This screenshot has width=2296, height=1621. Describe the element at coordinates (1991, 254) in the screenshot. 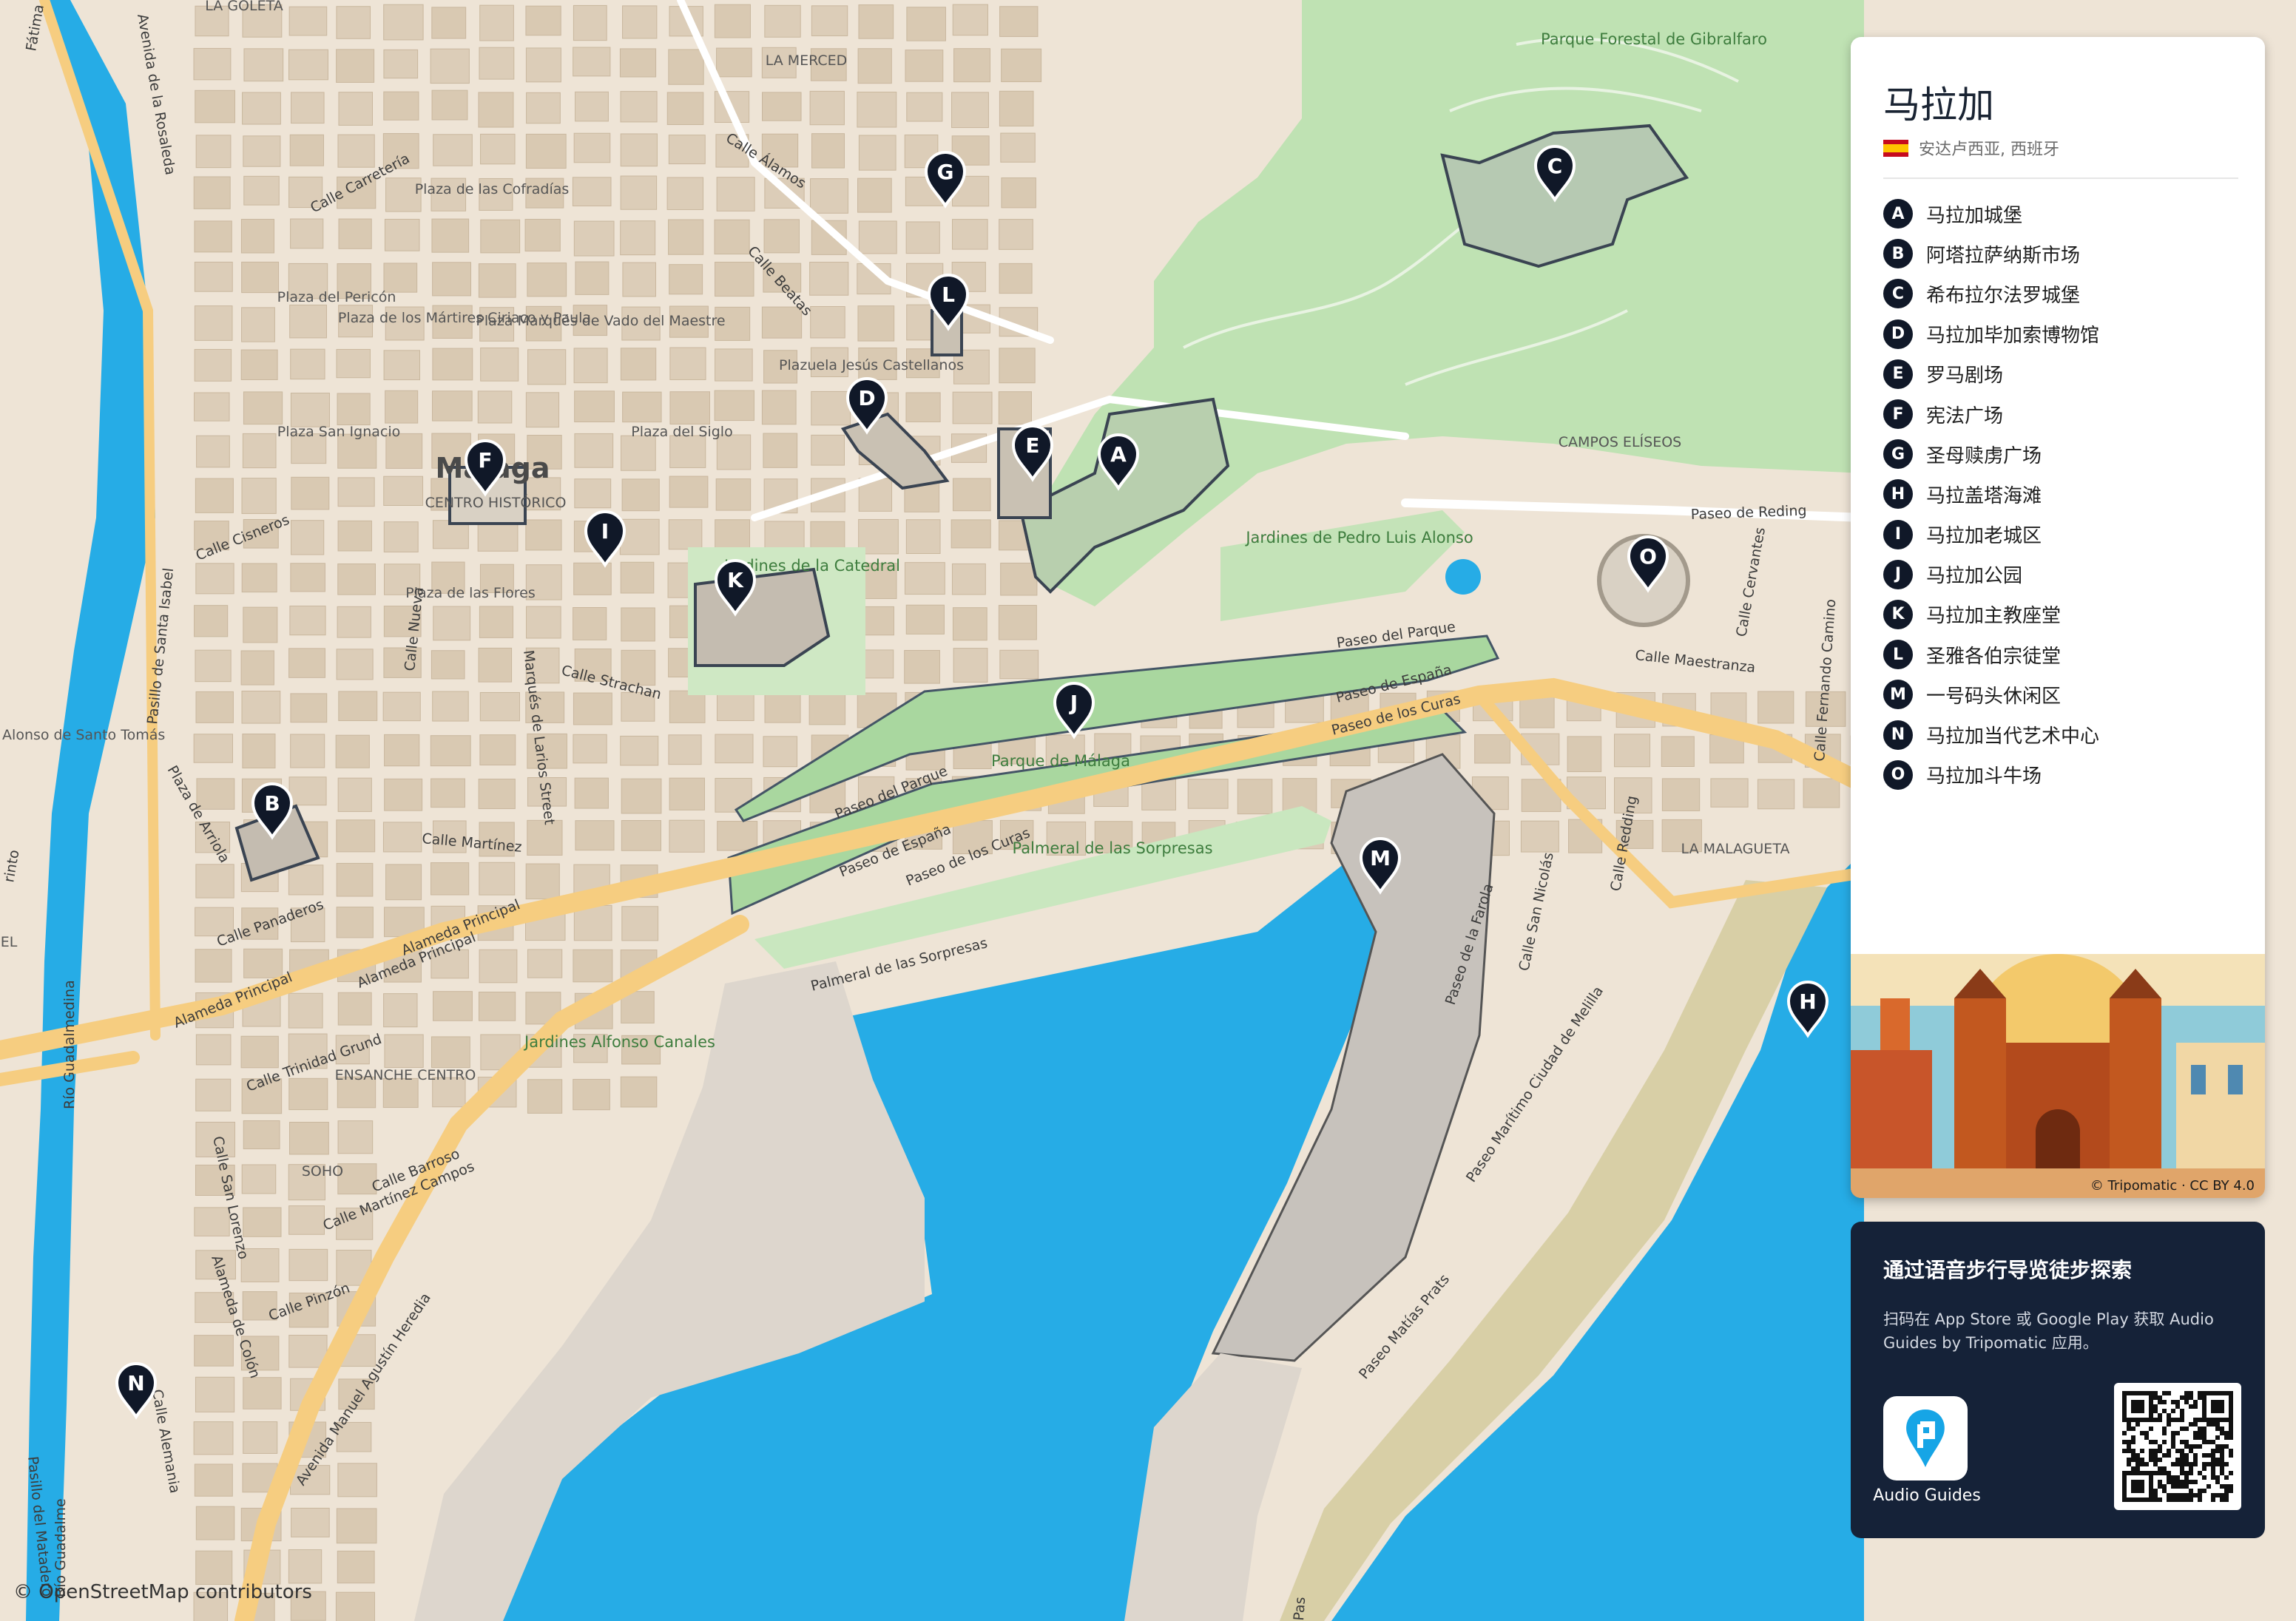

I see `poi-item-b: B 阿塔拉萨纳斯市场` at that location.